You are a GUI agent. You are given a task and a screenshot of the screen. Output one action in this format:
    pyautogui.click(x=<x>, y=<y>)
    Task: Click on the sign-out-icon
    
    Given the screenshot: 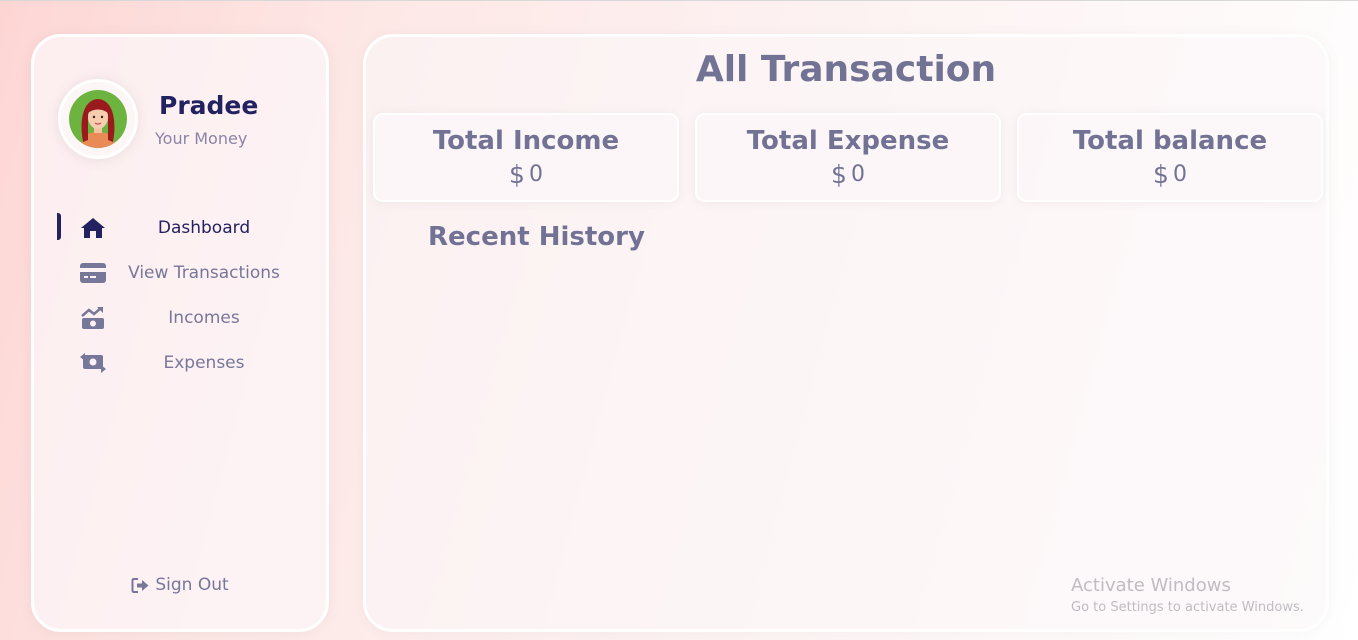 What is the action you would take?
    pyautogui.click(x=140, y=585)
    